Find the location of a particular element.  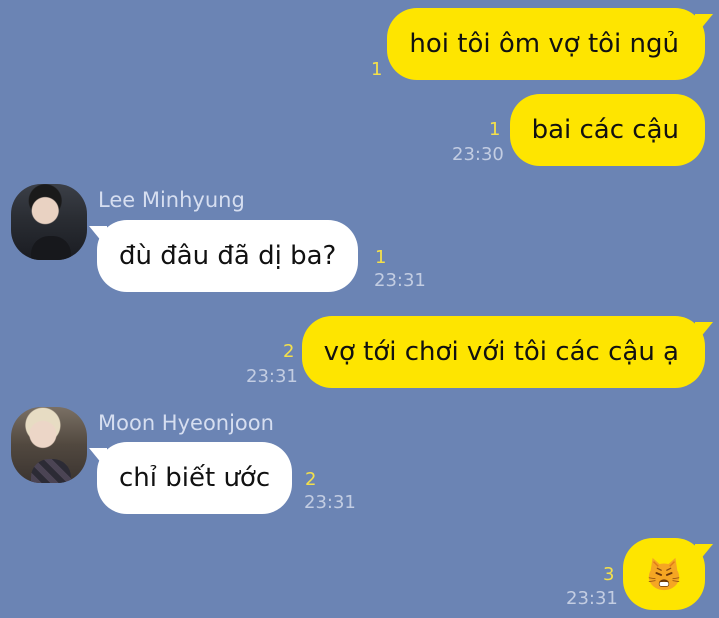

message-bubble-outgoing: hoi tôi ôm vợ tôi ngủ is located at coordinates (546, 44).